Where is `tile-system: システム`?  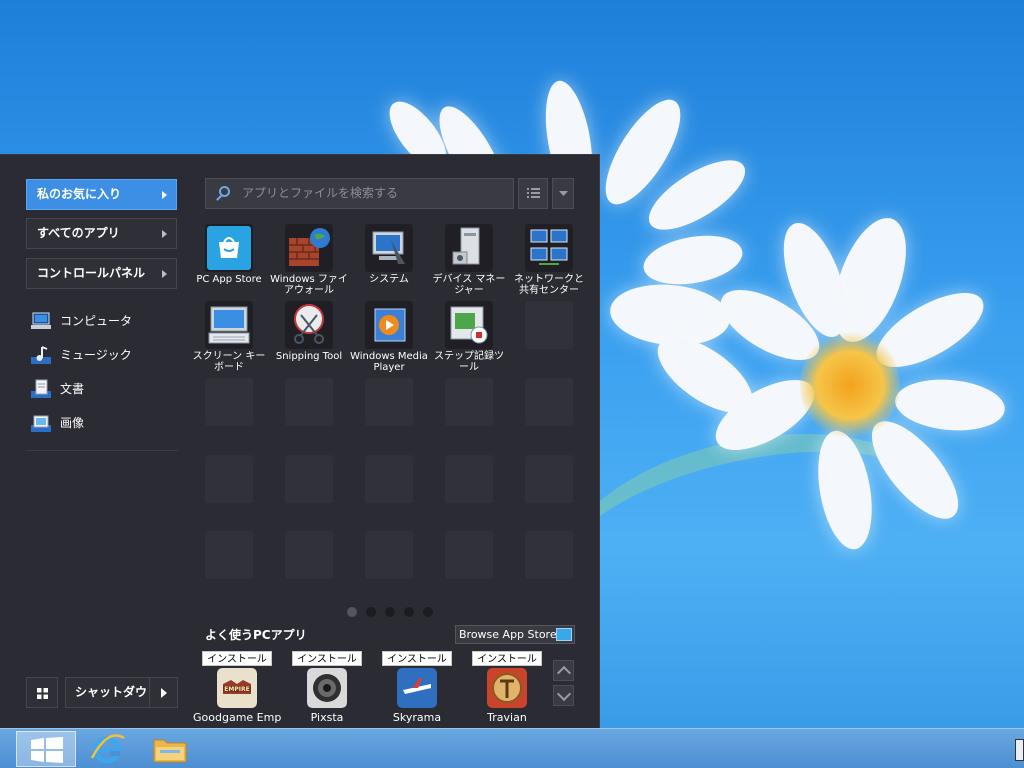
tile-system: システム is located at coordinates (389, 262).